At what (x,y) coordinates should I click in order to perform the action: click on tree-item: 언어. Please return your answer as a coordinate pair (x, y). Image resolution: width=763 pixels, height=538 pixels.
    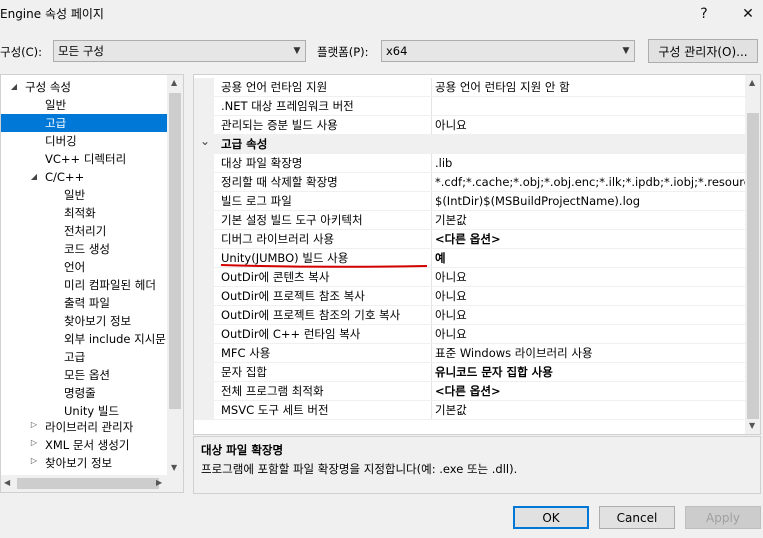
    Looking at the image, I should click on (74, 267).